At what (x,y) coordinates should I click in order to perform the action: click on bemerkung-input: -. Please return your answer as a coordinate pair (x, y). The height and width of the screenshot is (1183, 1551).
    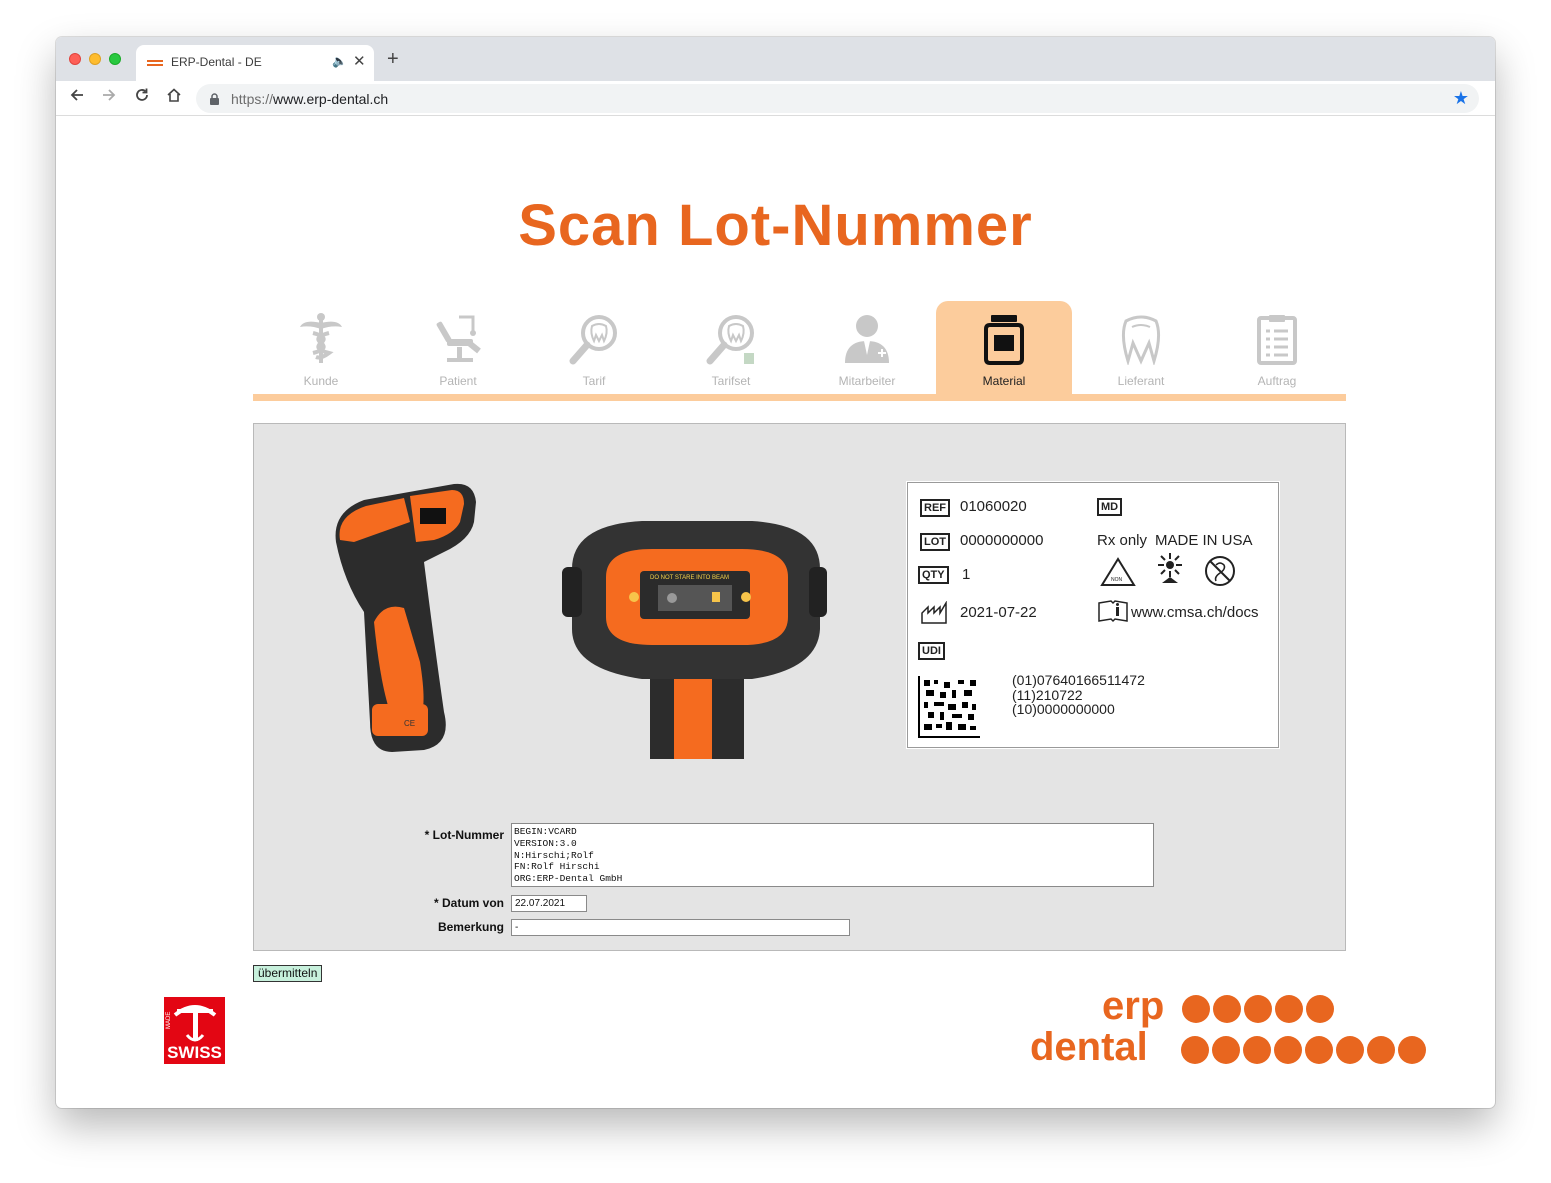
    Looking at the image, I should click on (680, 927).